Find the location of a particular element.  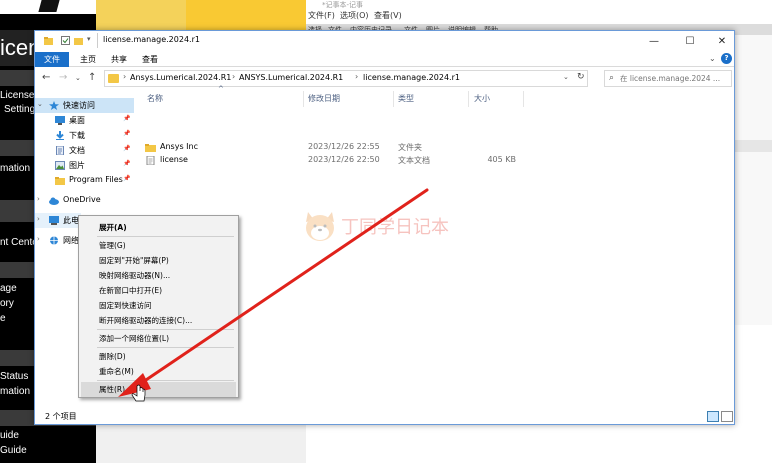

menu-item-label: 添加一个网络位置(L) is located at coordinates (134, 338).